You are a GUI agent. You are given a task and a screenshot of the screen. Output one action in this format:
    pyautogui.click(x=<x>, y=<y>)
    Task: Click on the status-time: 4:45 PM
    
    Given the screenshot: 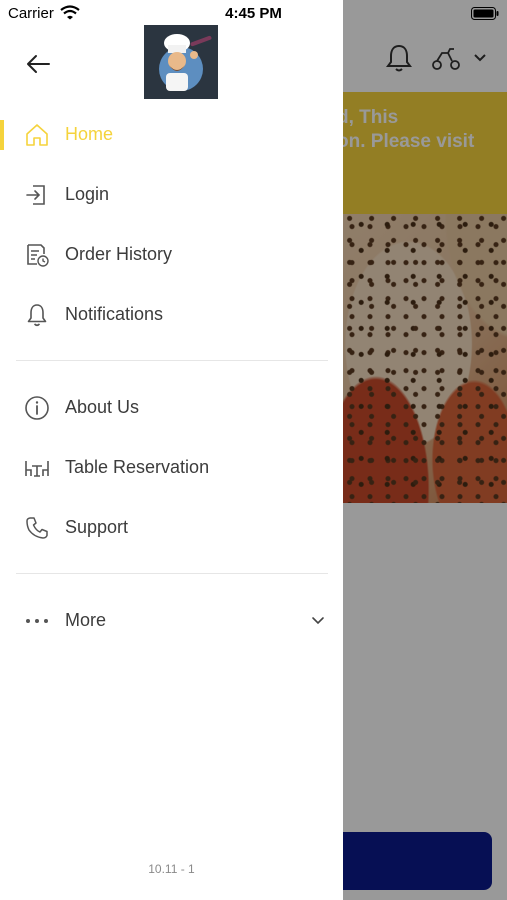 What is the action you would take?
    pyautogui.click(x=253, y=13)
    